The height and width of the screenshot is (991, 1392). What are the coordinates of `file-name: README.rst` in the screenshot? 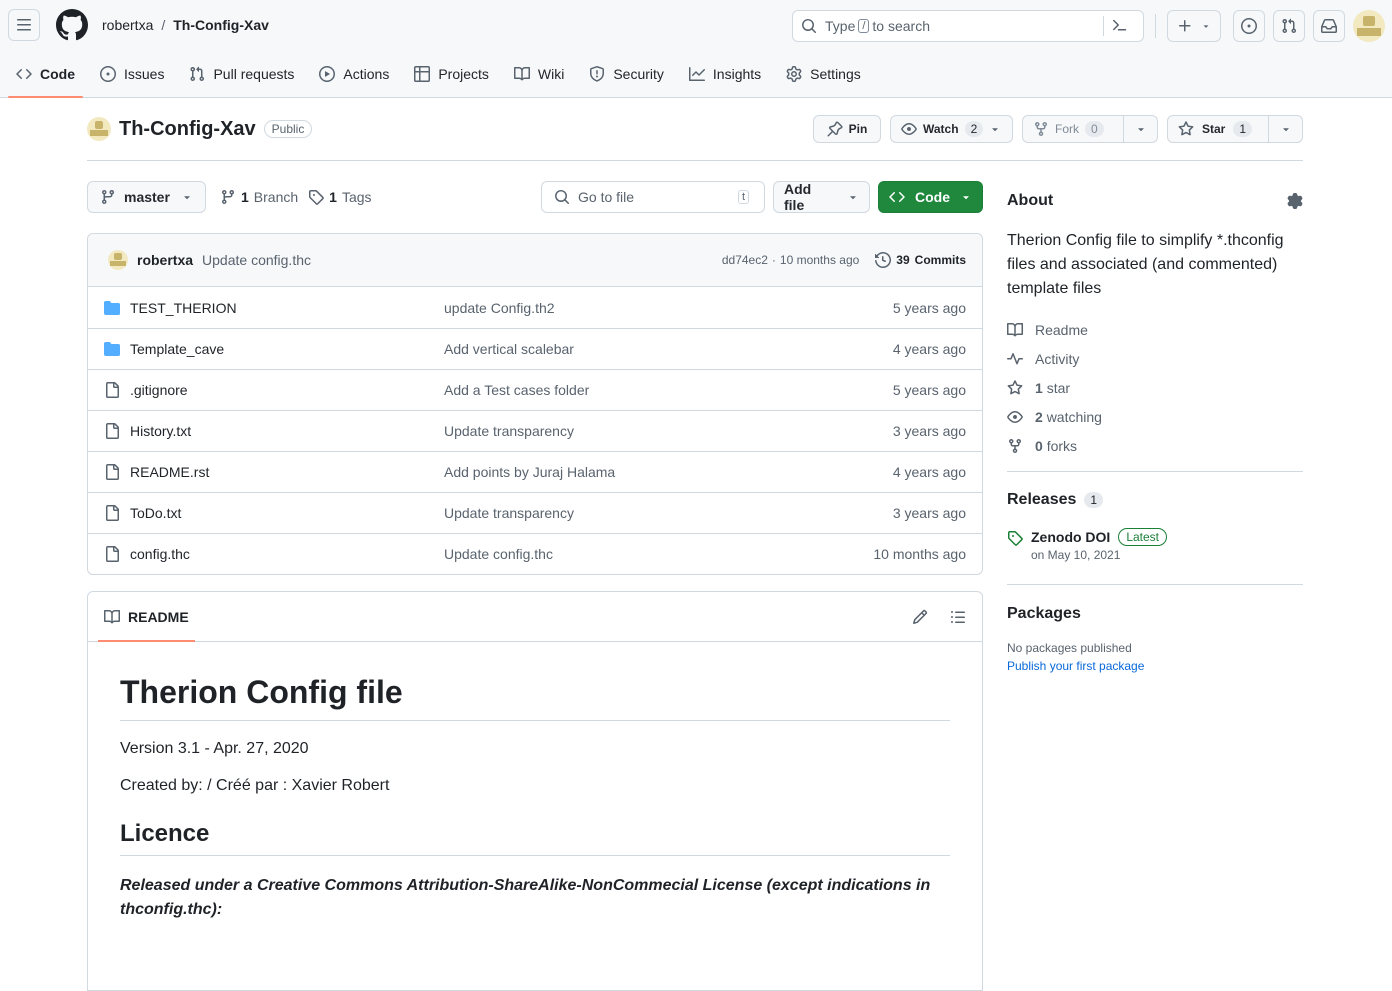 It's located at (169, 472).